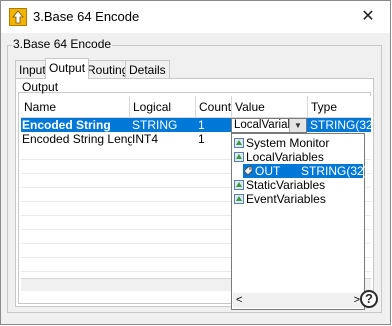  I want to click on tree-item-type: STRING(32), so click(334, 171).